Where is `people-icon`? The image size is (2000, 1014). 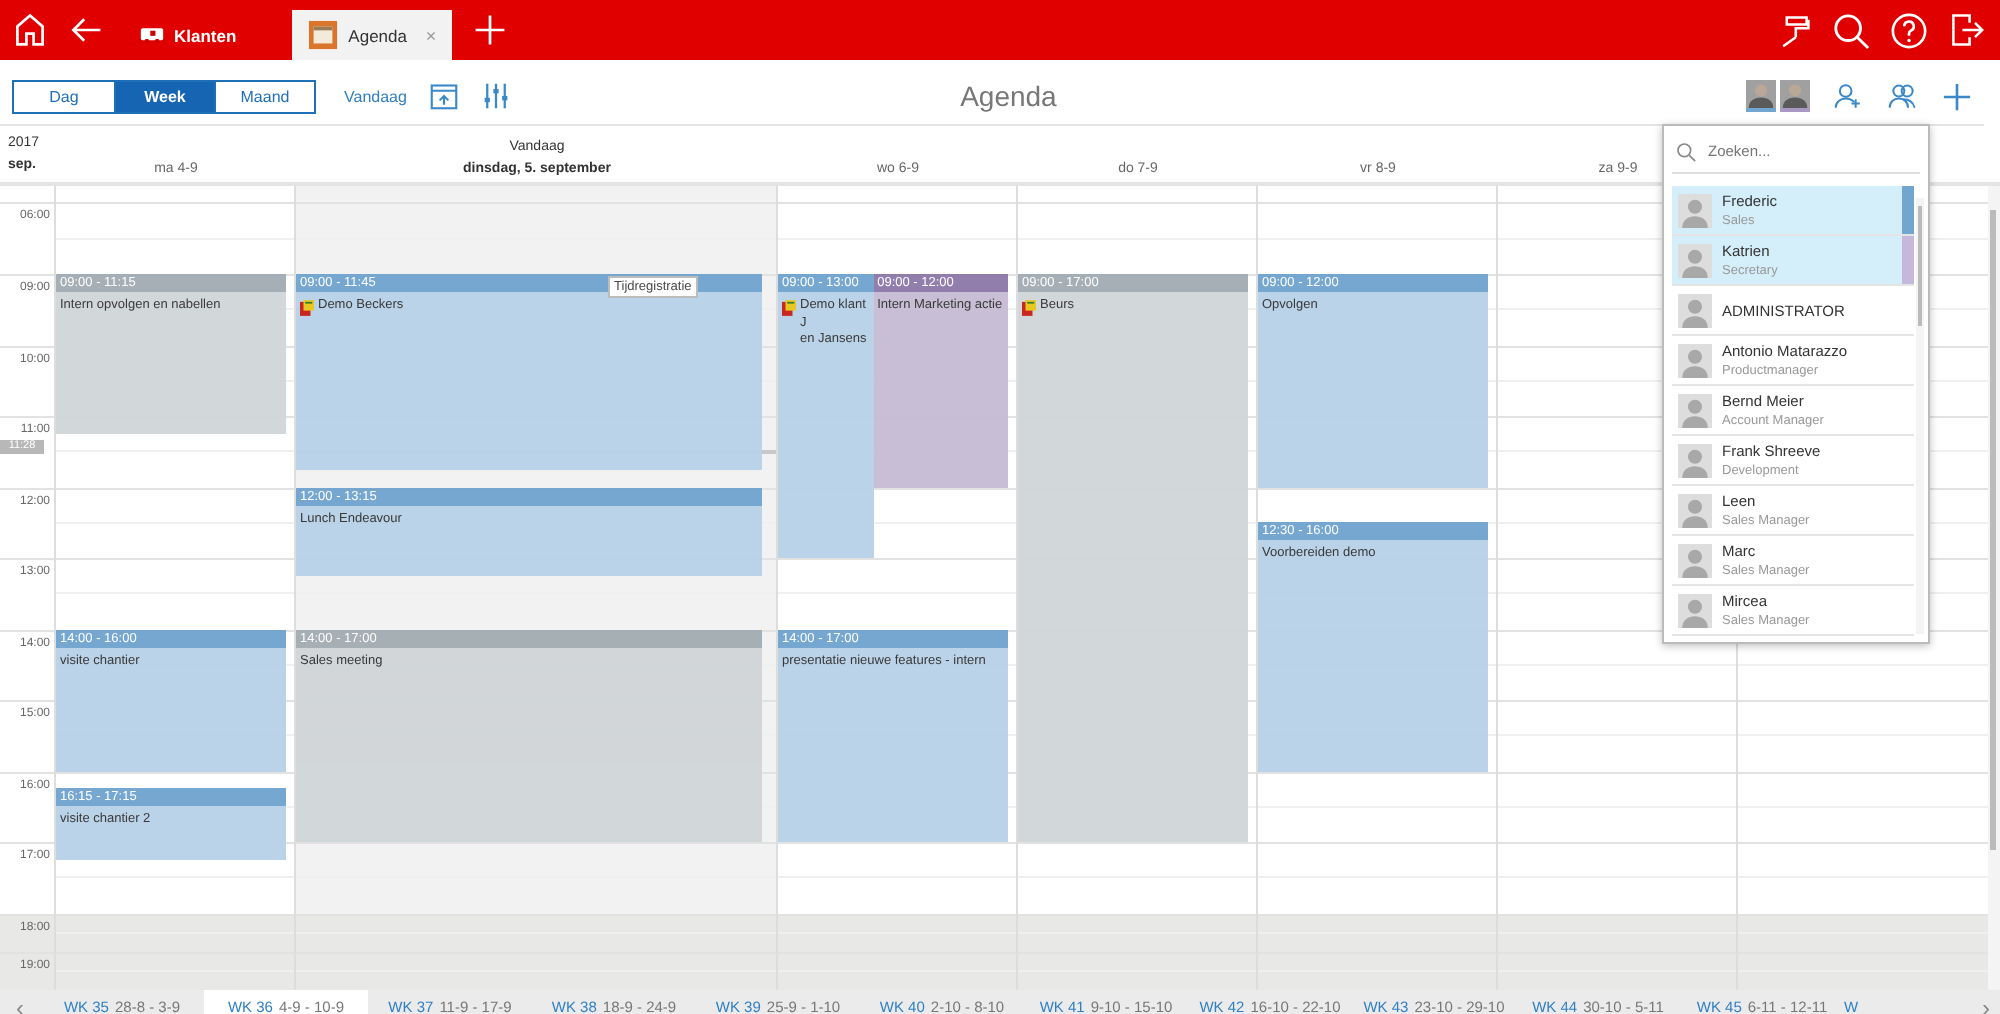
people-icon is located at coordinates (1903, 96).